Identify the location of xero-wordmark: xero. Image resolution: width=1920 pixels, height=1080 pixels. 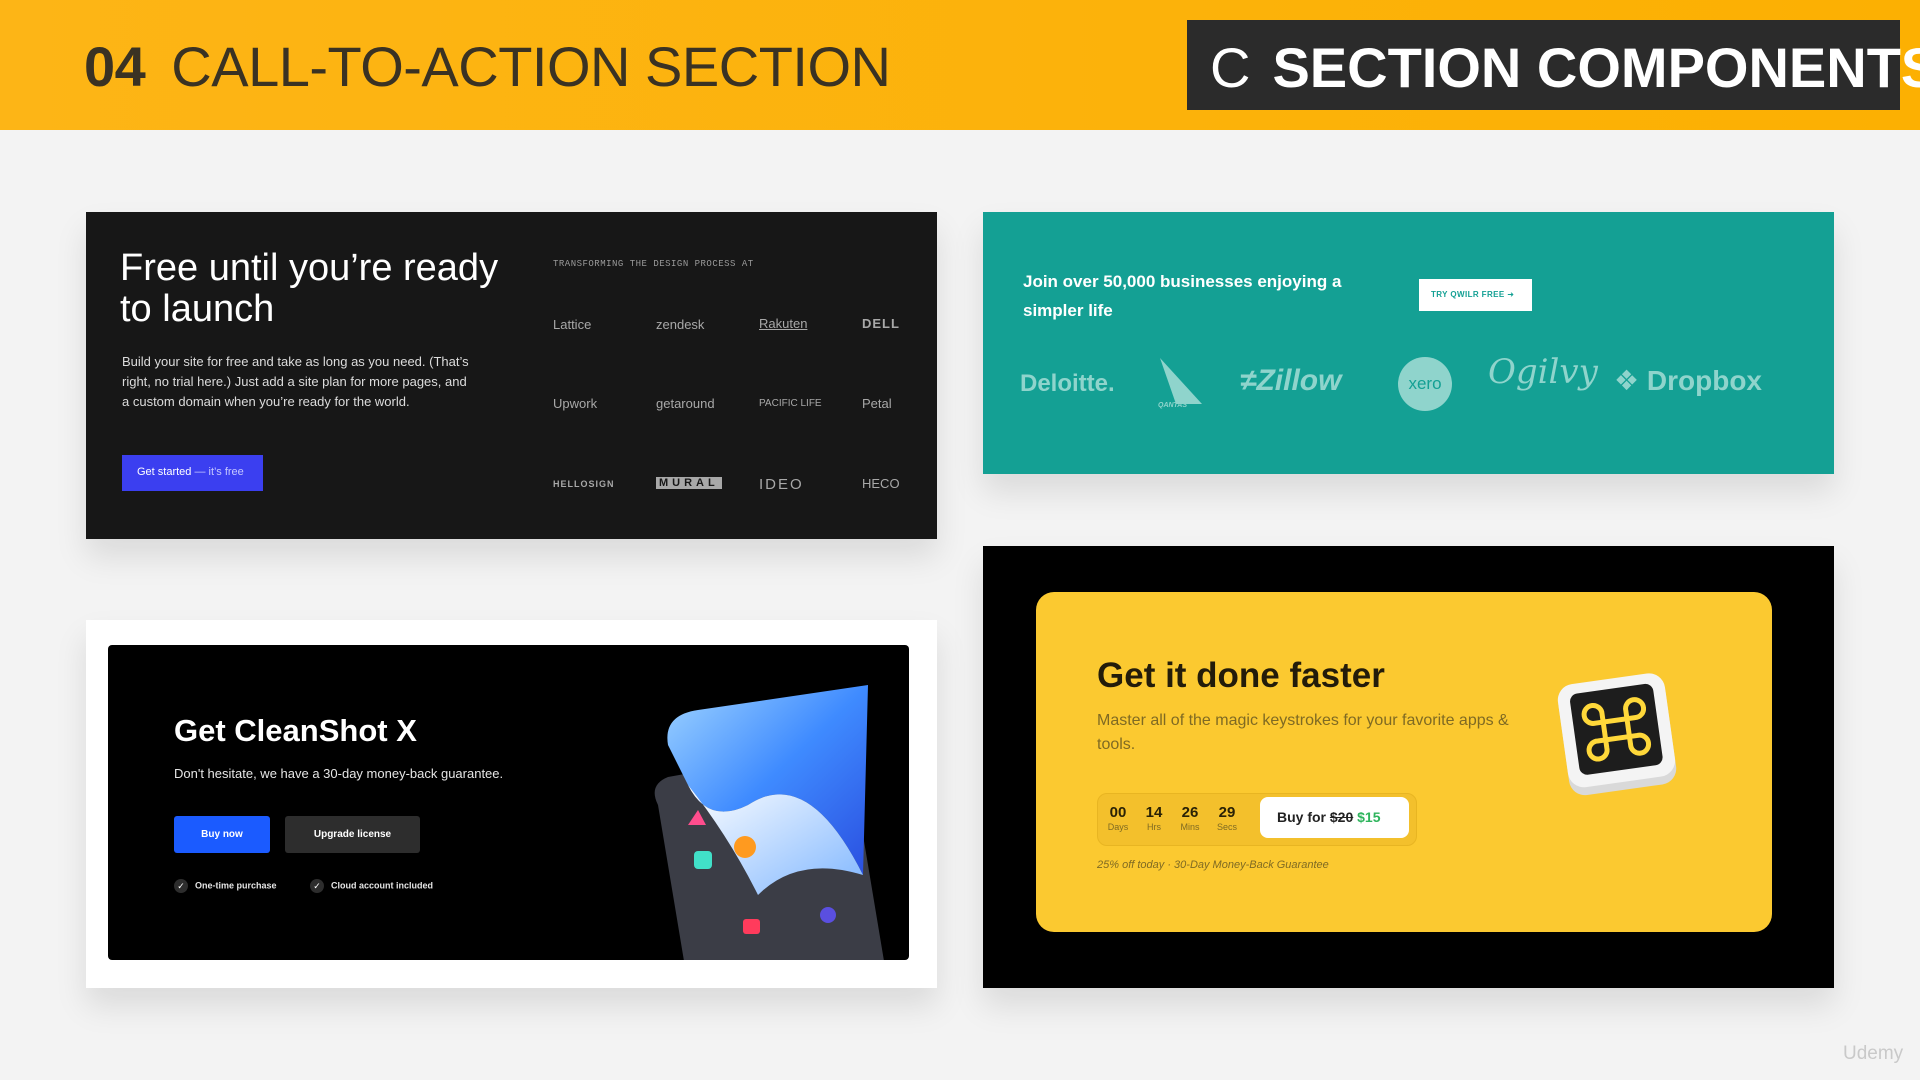
(1425, 383).